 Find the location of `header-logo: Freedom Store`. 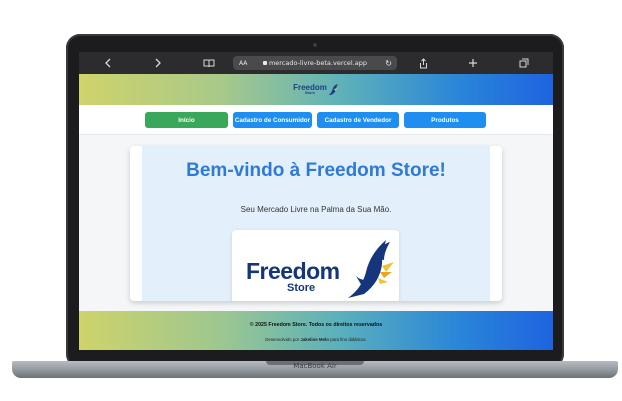

header-logo: Freedom Store is located at coordinates (316, 89).